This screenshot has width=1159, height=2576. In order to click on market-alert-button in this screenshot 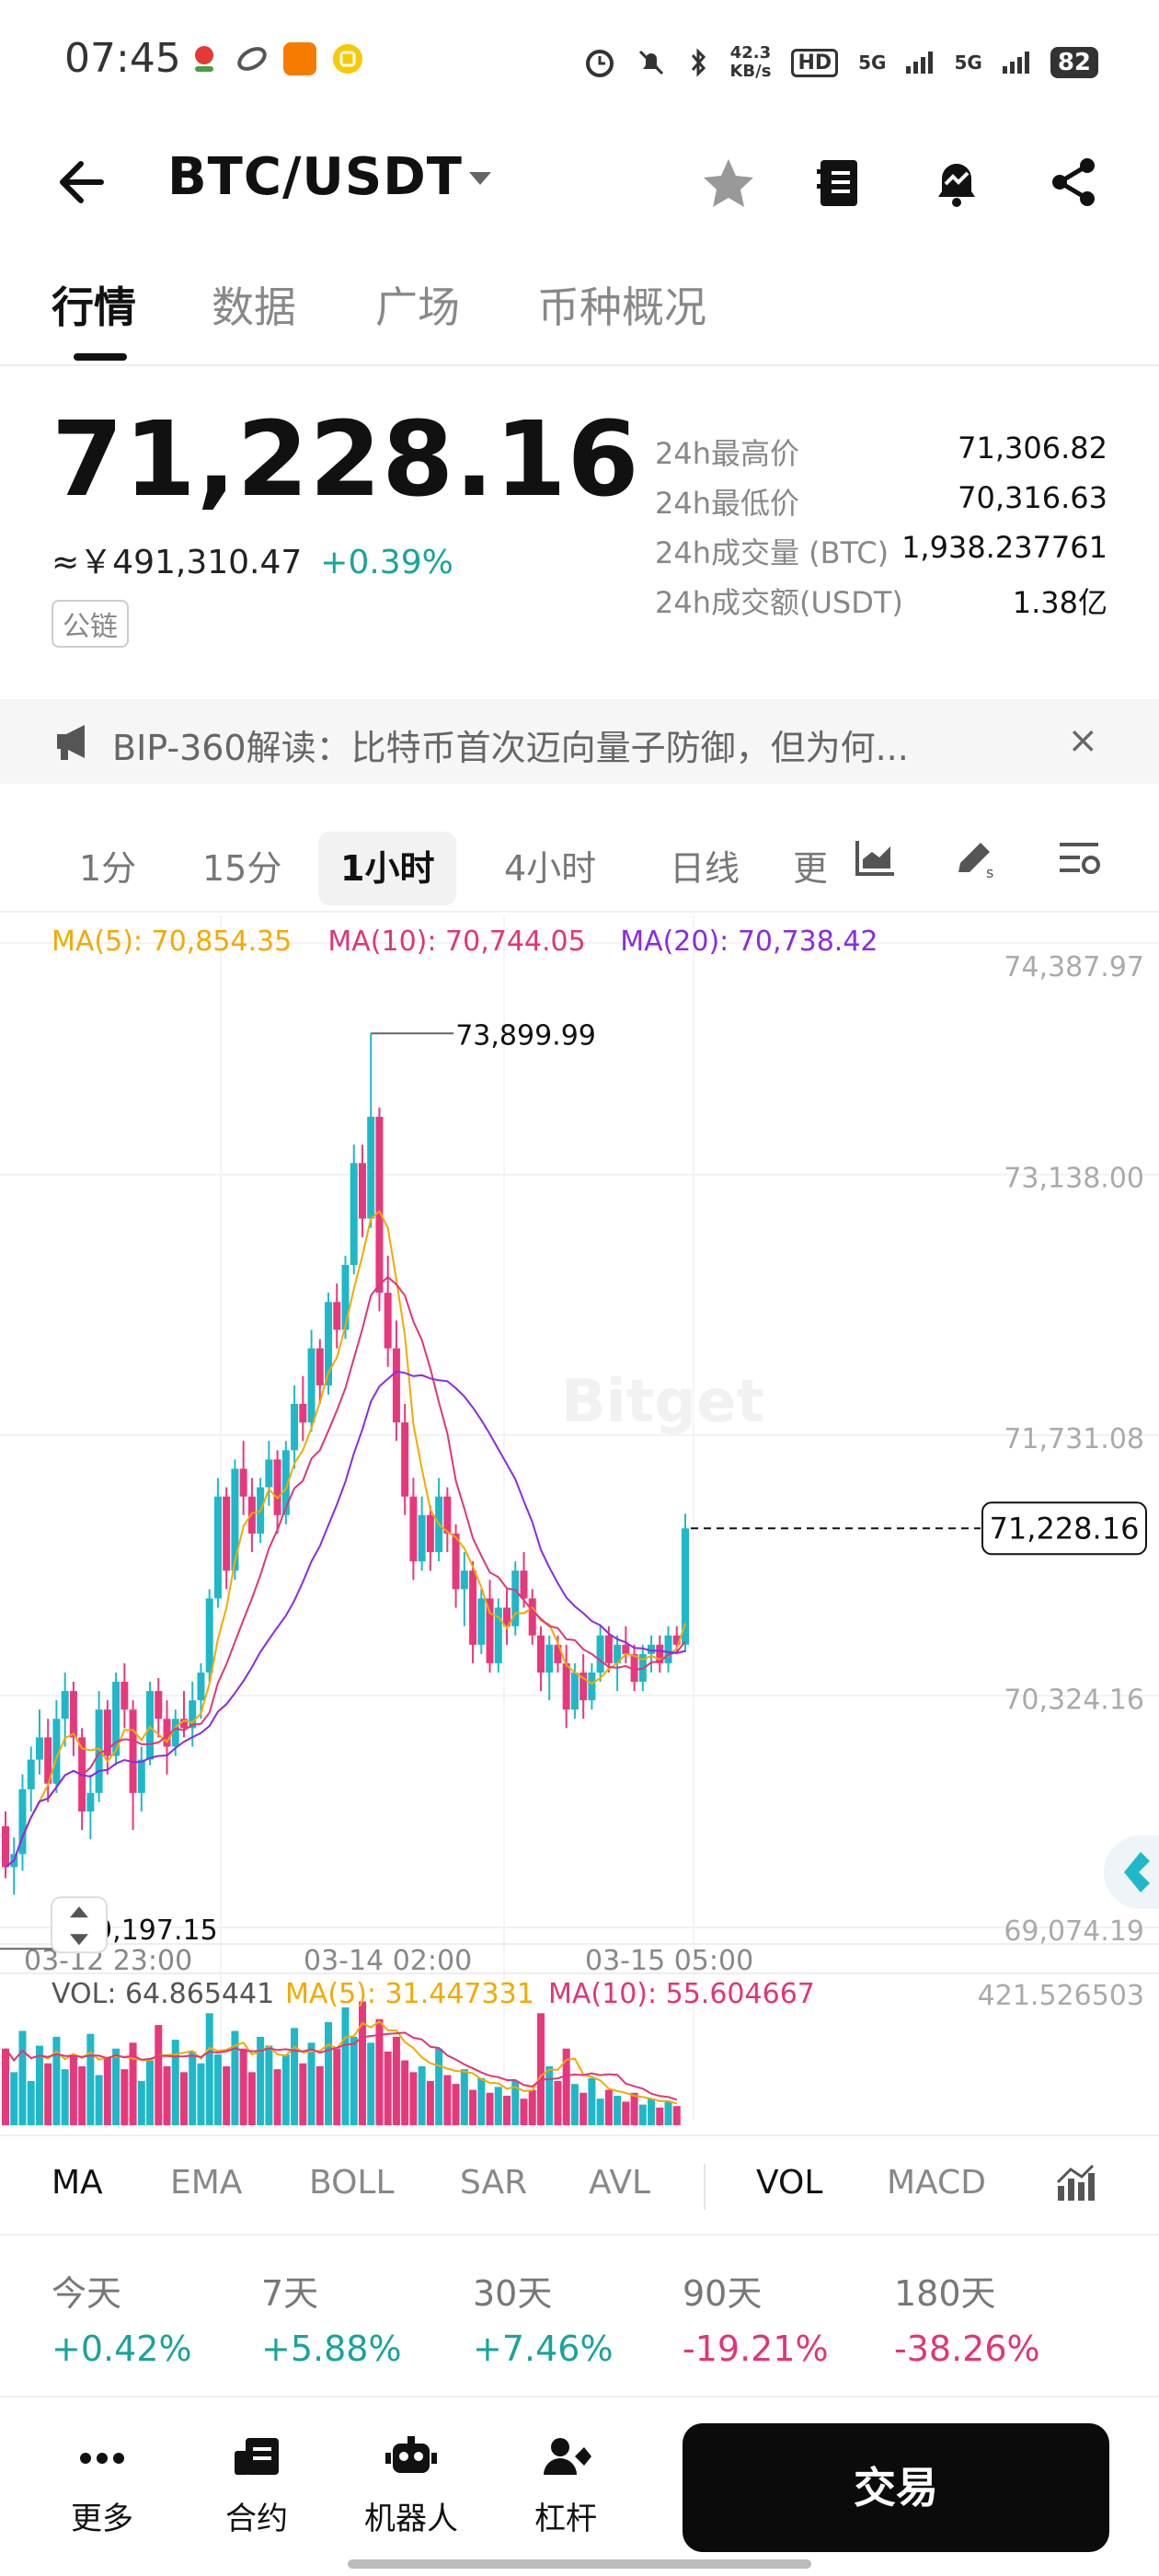, I will do `click(956, 184)`.